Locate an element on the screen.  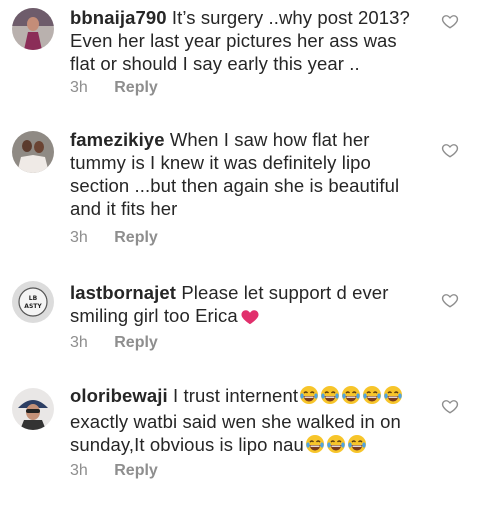
comment-text-line: smiling girl too Erica is located at coordinates (154, 315).